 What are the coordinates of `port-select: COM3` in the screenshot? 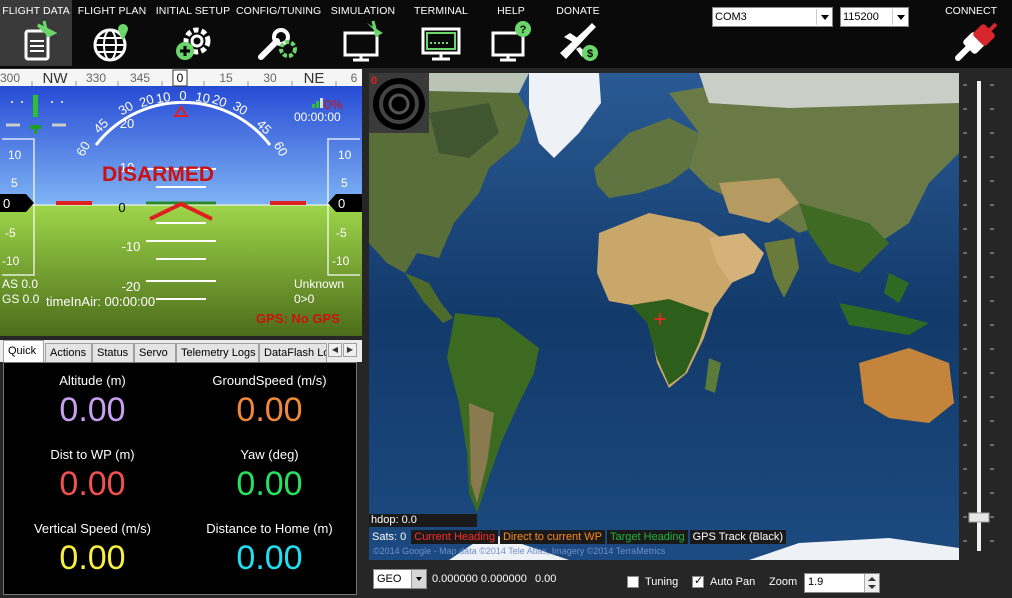 It's located at (772, 17).